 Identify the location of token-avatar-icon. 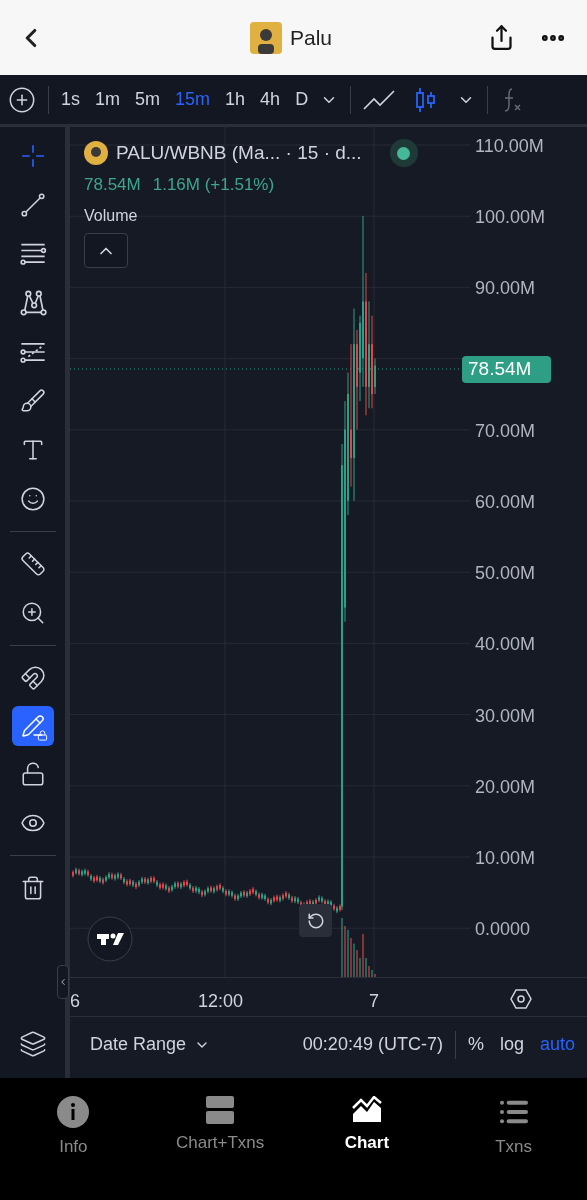
(96, 153).